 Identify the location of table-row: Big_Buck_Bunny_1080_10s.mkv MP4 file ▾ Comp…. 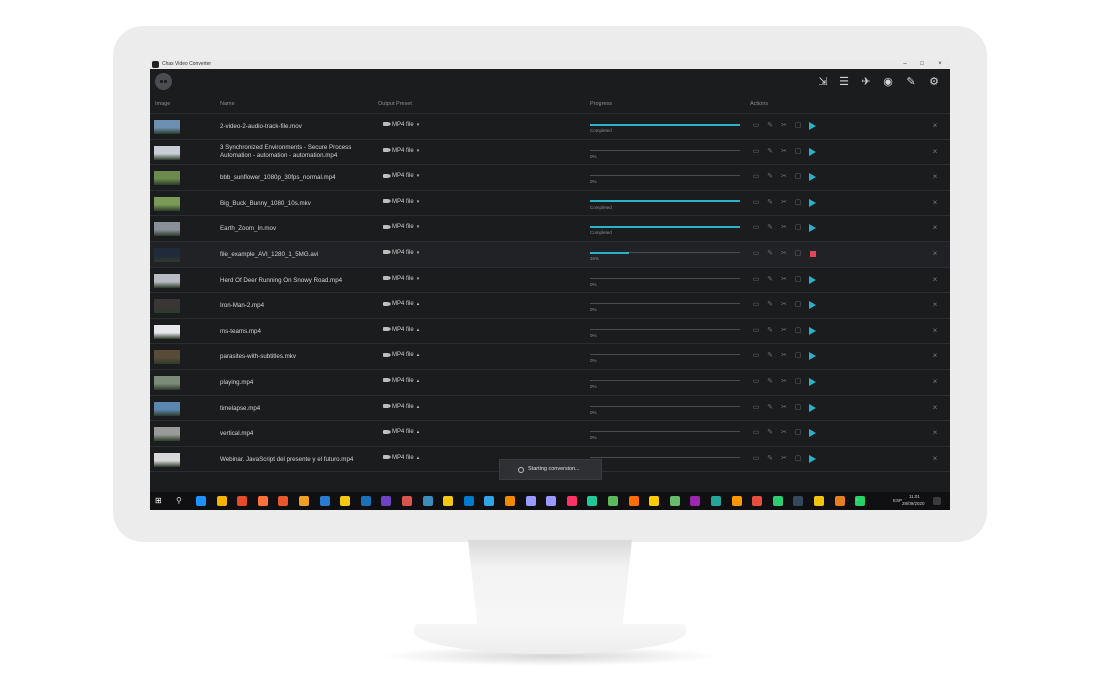
(550, 203).